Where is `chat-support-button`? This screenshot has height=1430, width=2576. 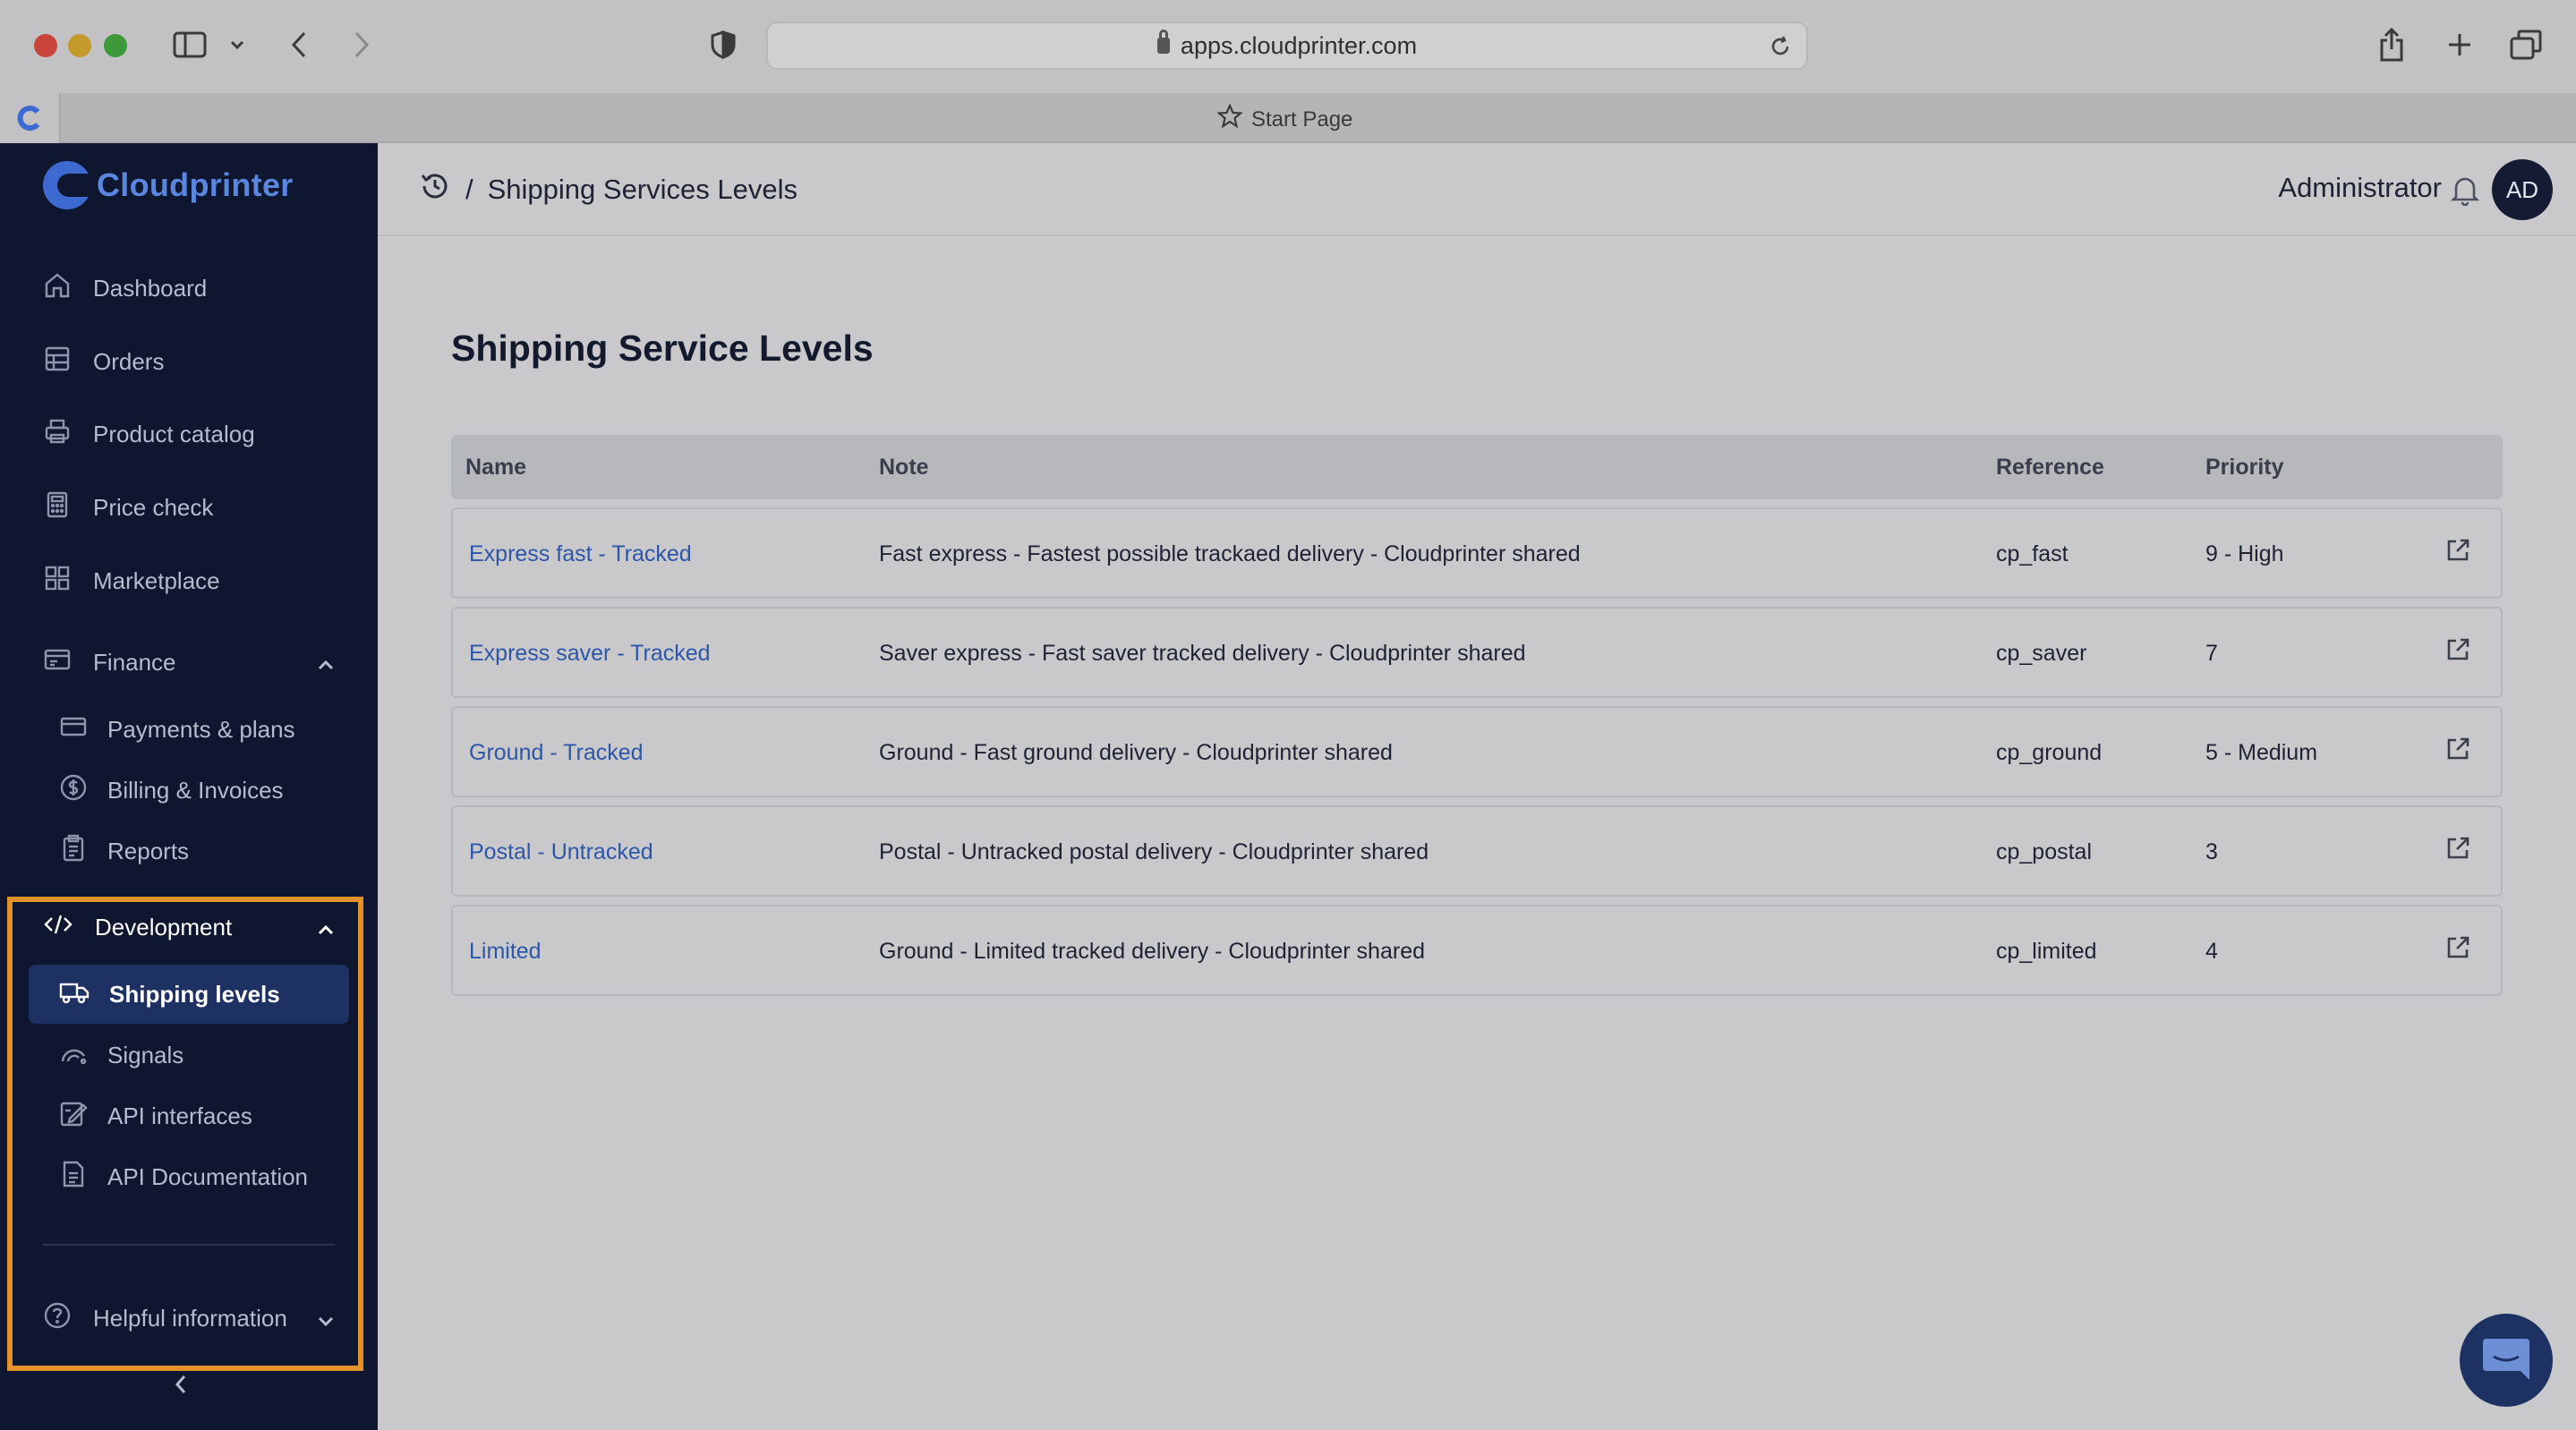
chat-support-button is located at coordinates (2506, 1360).